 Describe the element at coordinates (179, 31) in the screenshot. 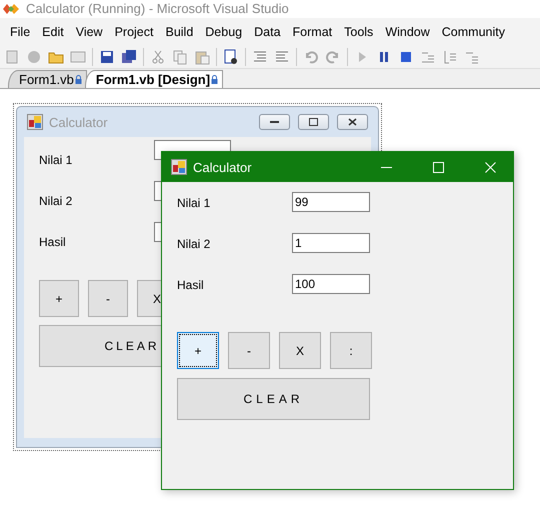

I see `menu-item: Build` at that location.